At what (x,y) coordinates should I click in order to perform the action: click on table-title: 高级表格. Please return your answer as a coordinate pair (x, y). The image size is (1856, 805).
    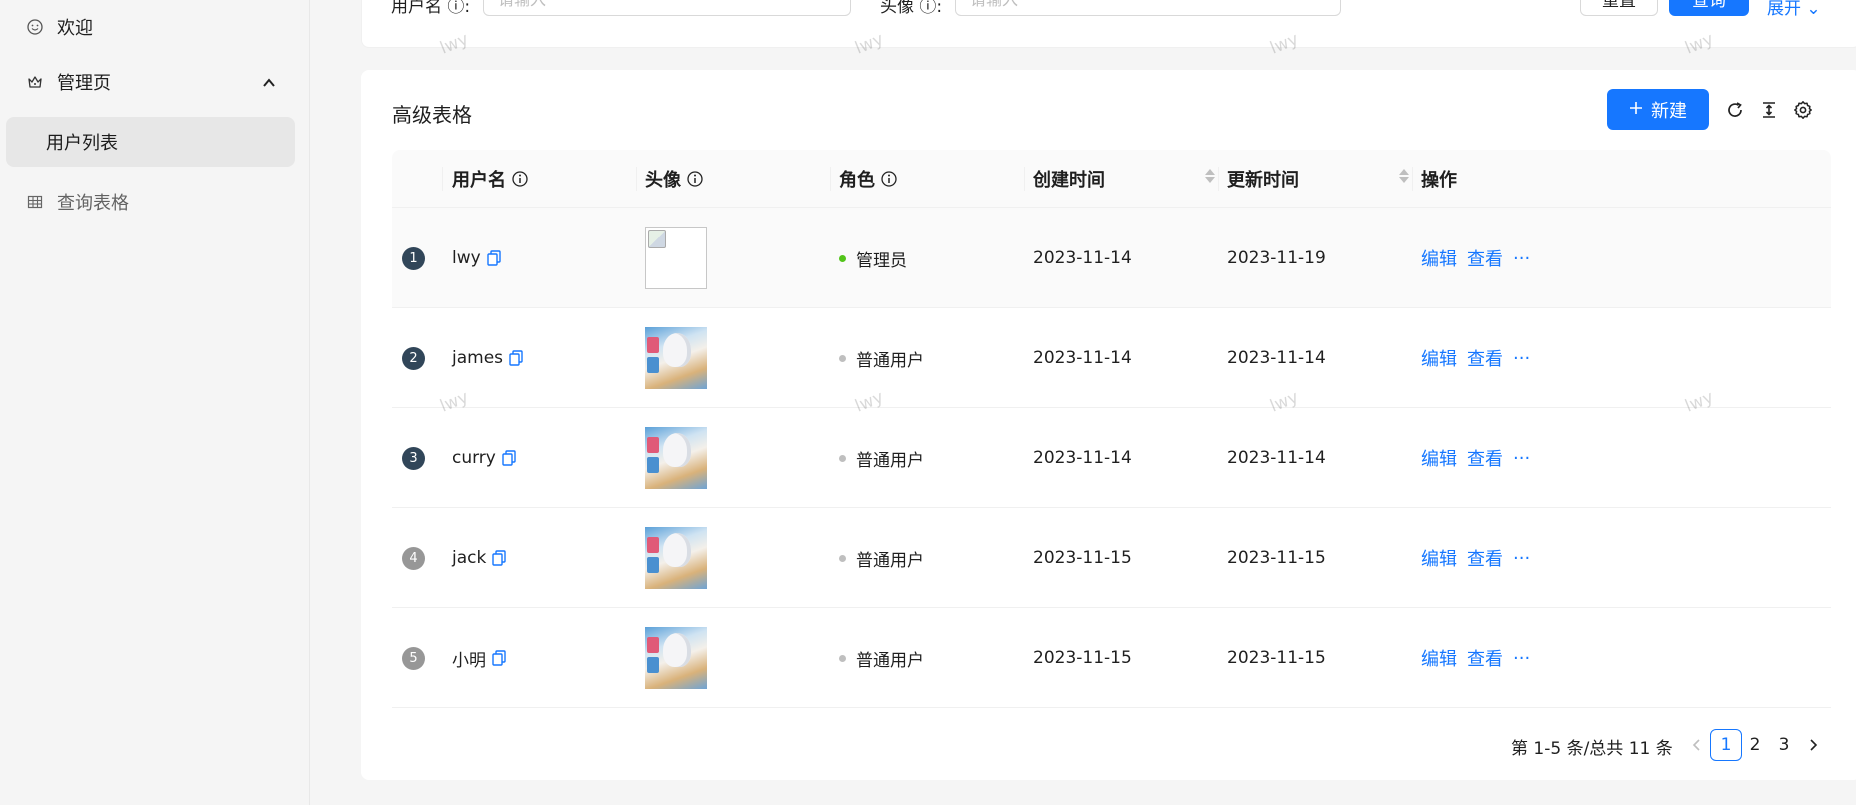
    Looking at the image, I should click on (432, 115).